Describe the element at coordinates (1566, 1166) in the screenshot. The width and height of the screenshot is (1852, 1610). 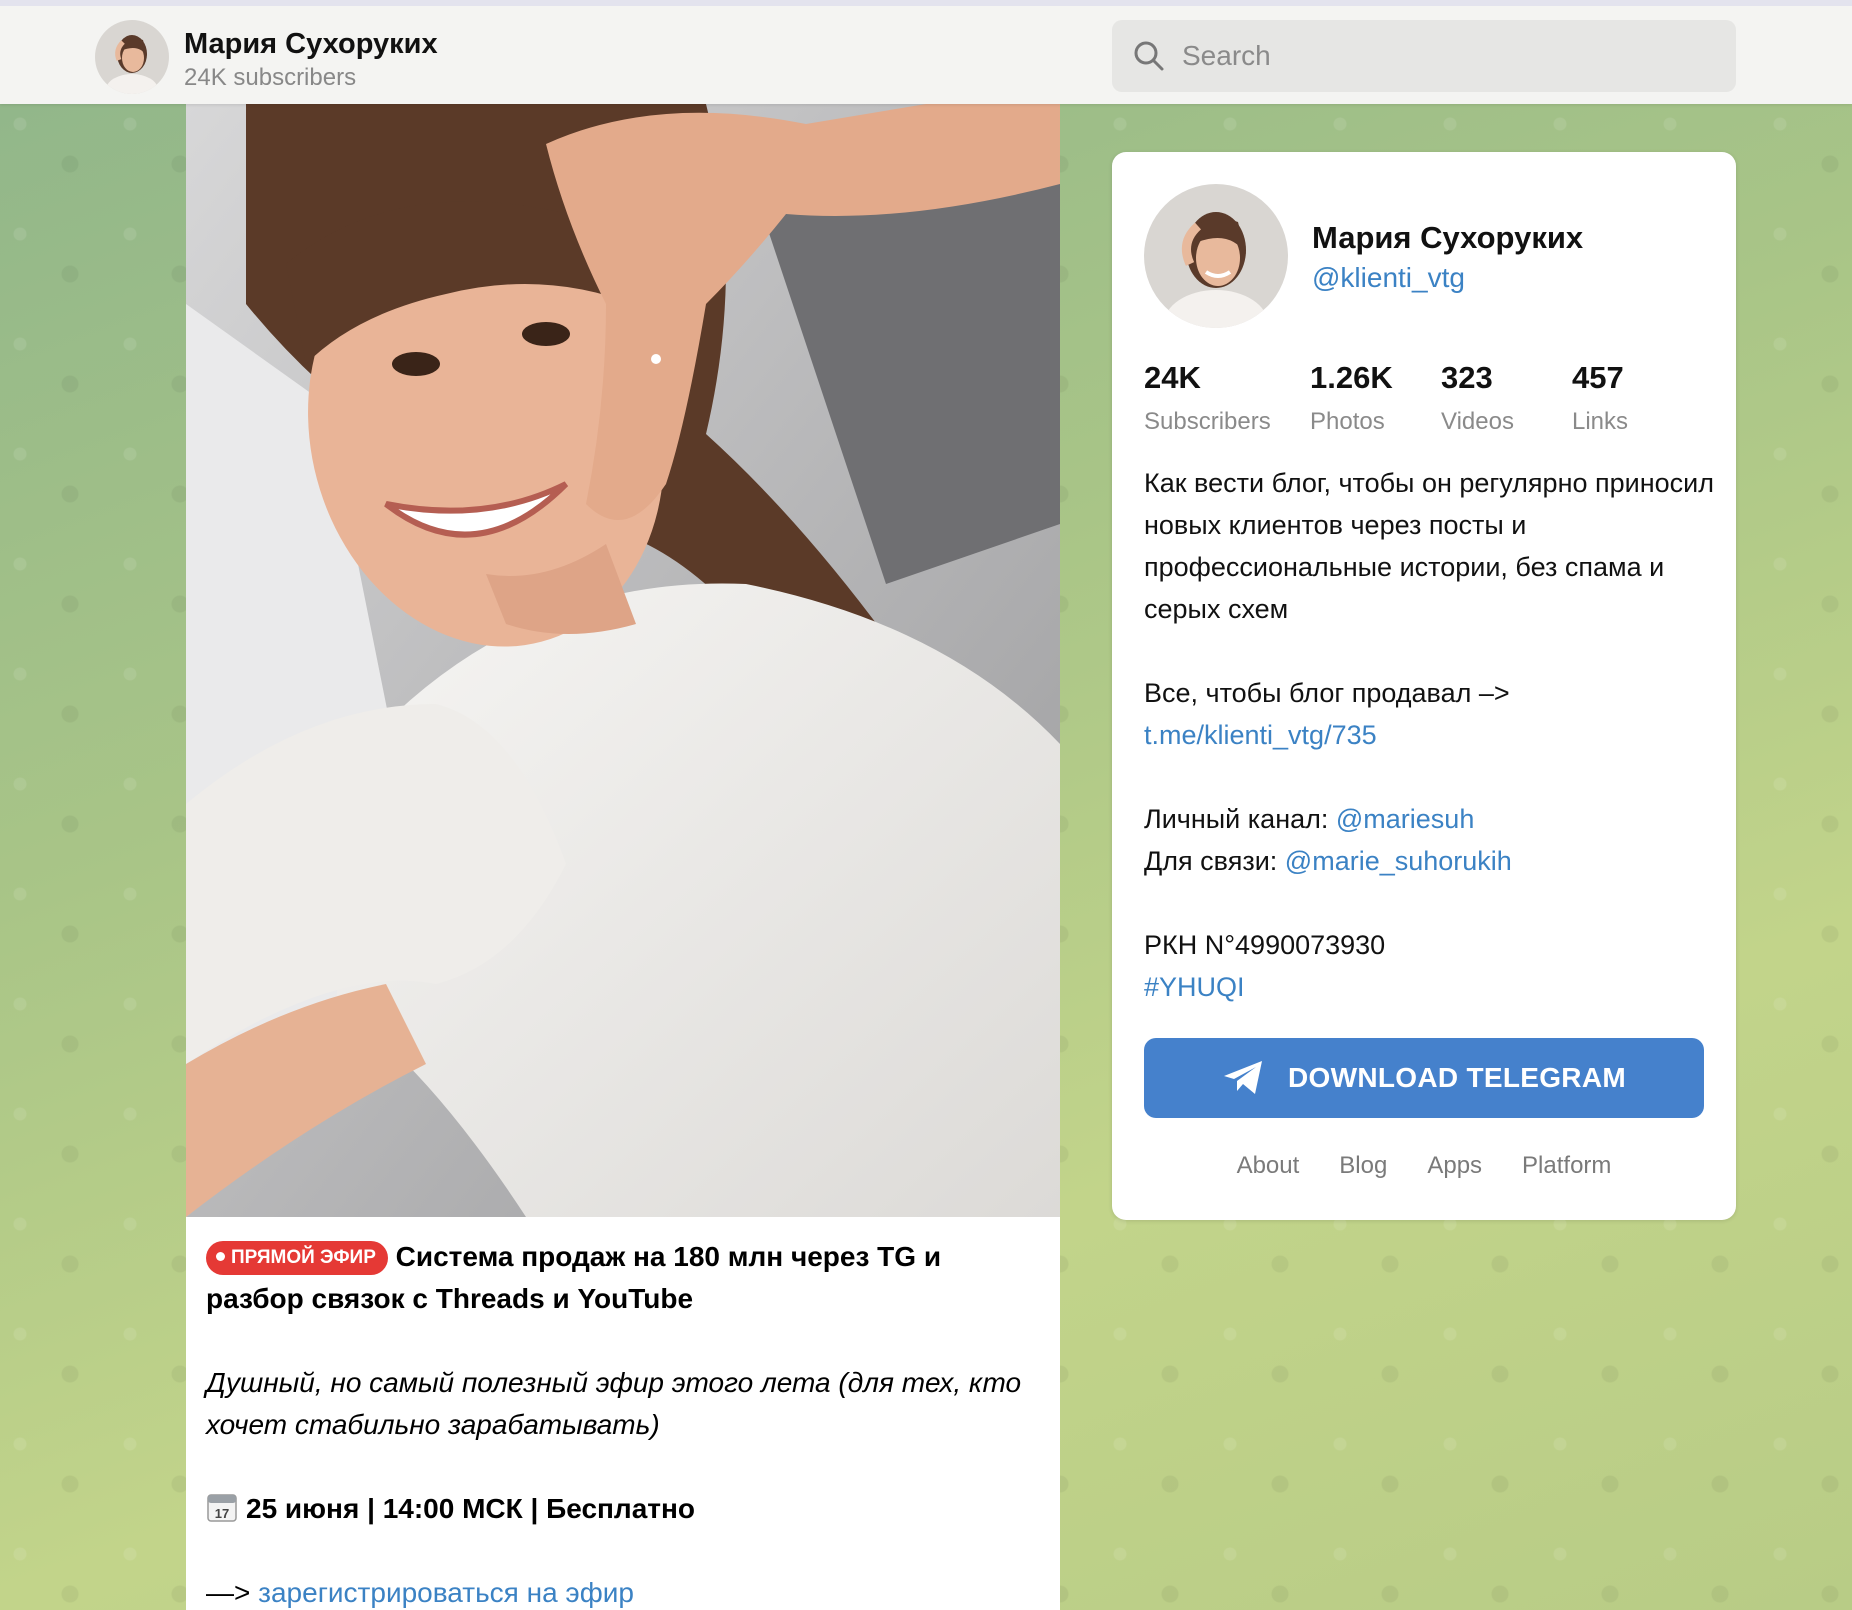
I see `footer-link-platform: Platform` at that location.